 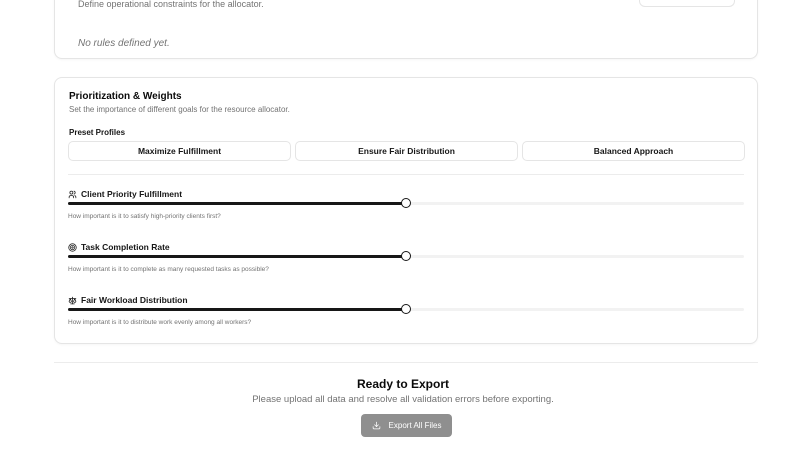 What do you see at coordinates (125, 247) in the screenshot?
I see `weight-label: Task Completion Rate` at bounding box center [125, 247].